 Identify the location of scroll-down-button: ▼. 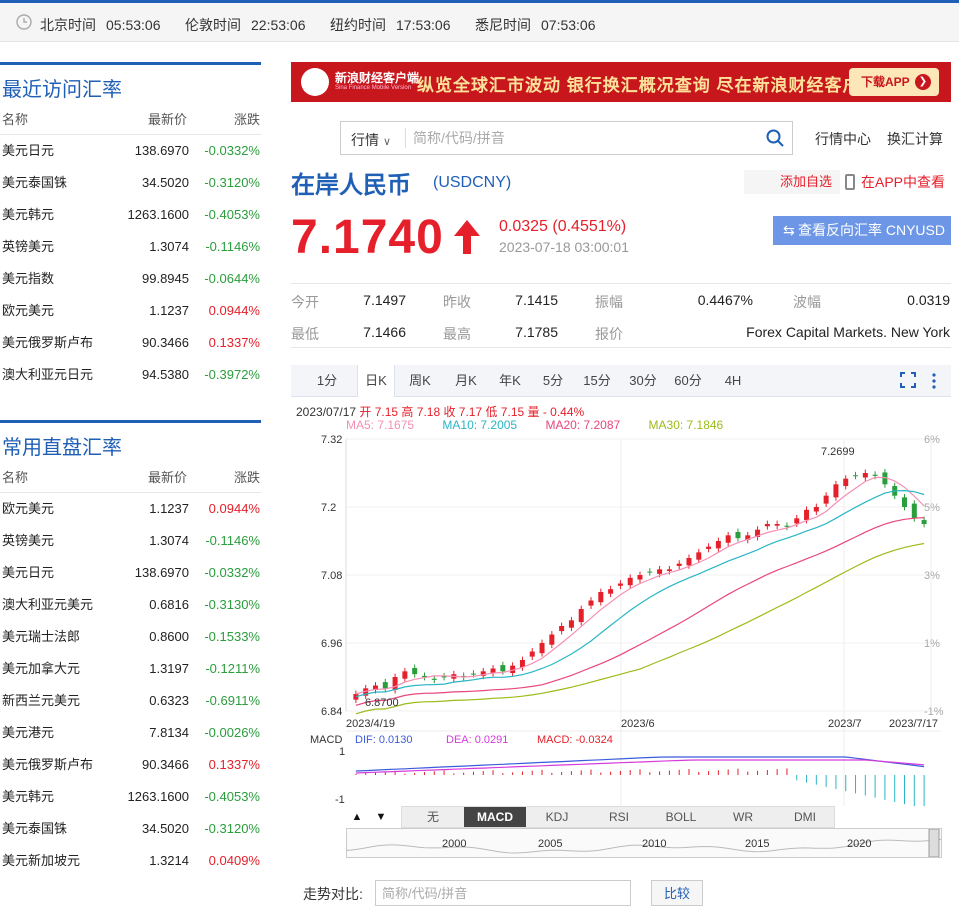
(381, 817).